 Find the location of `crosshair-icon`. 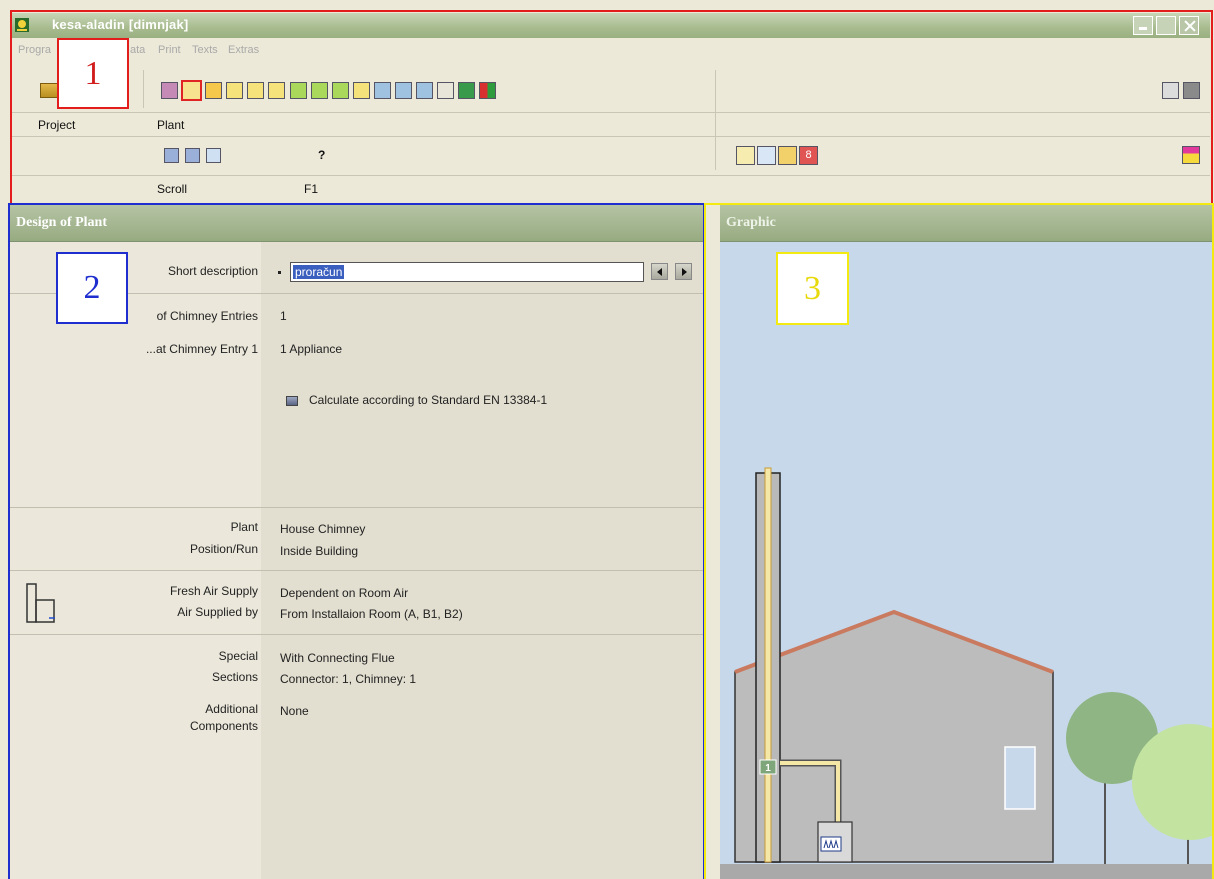

crosshair-icon is located at coordinates (298, 90).